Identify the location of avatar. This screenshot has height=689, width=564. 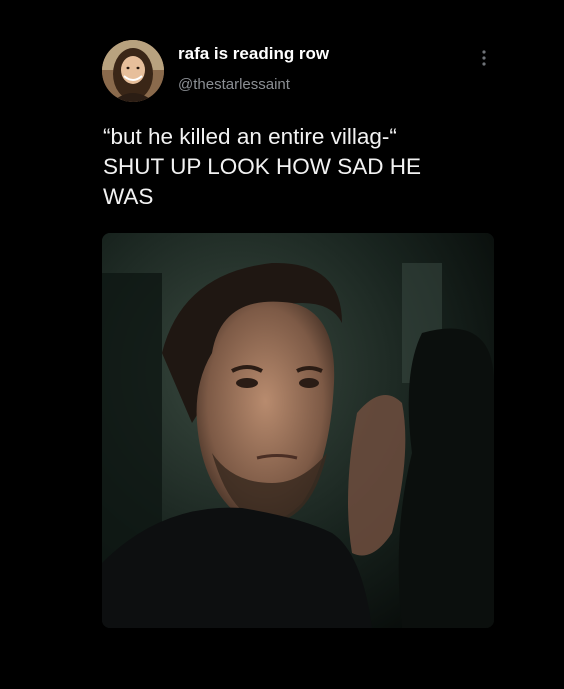
(133, 71).